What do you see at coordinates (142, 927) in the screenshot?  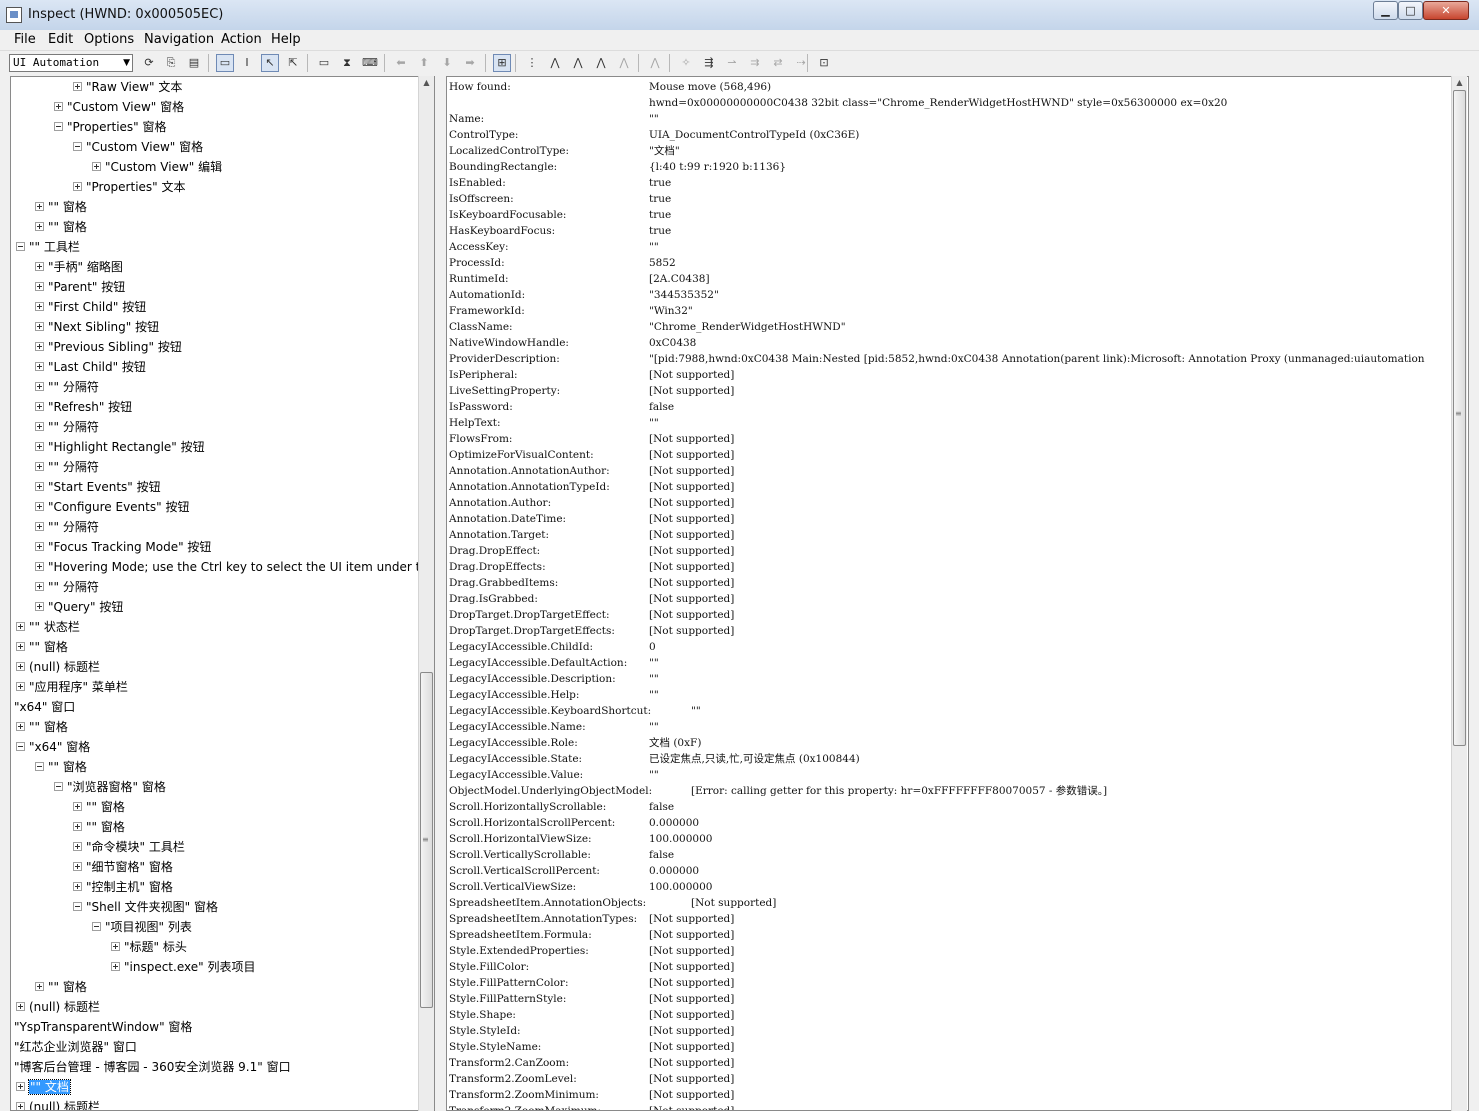 I see `tree-item: "项目视图" 列表` at bounding box center [142, 927].